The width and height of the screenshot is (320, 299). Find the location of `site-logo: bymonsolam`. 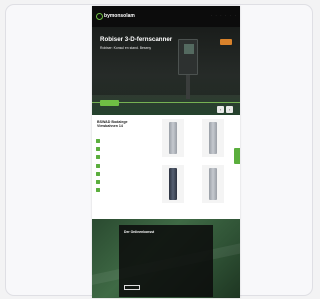

site-logo: bymonsolam is located at coordinates (115, 16).